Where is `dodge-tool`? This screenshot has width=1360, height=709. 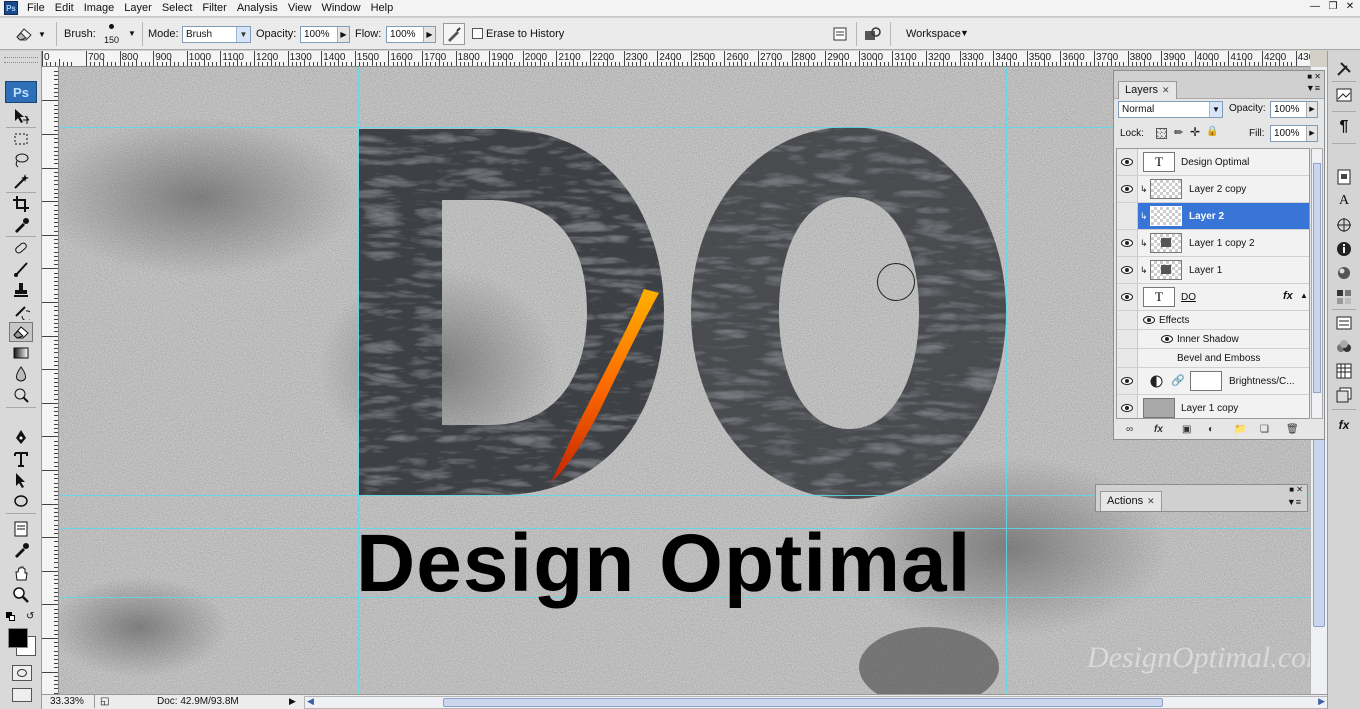
dodge-tool is located at coordinates (21, 395).